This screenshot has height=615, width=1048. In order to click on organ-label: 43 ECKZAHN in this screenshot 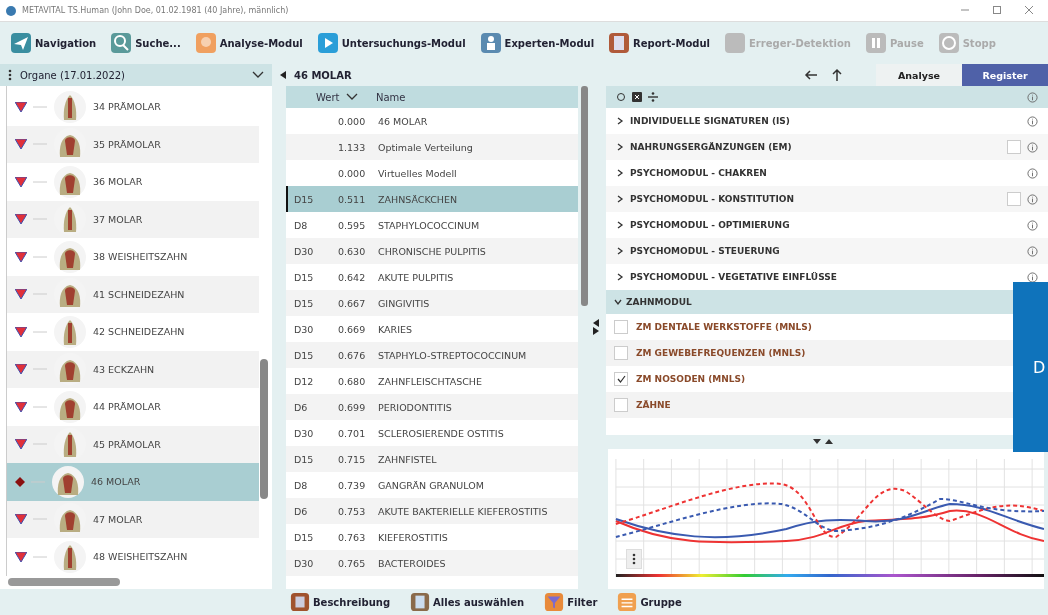, I will do `click(124, 369)`.